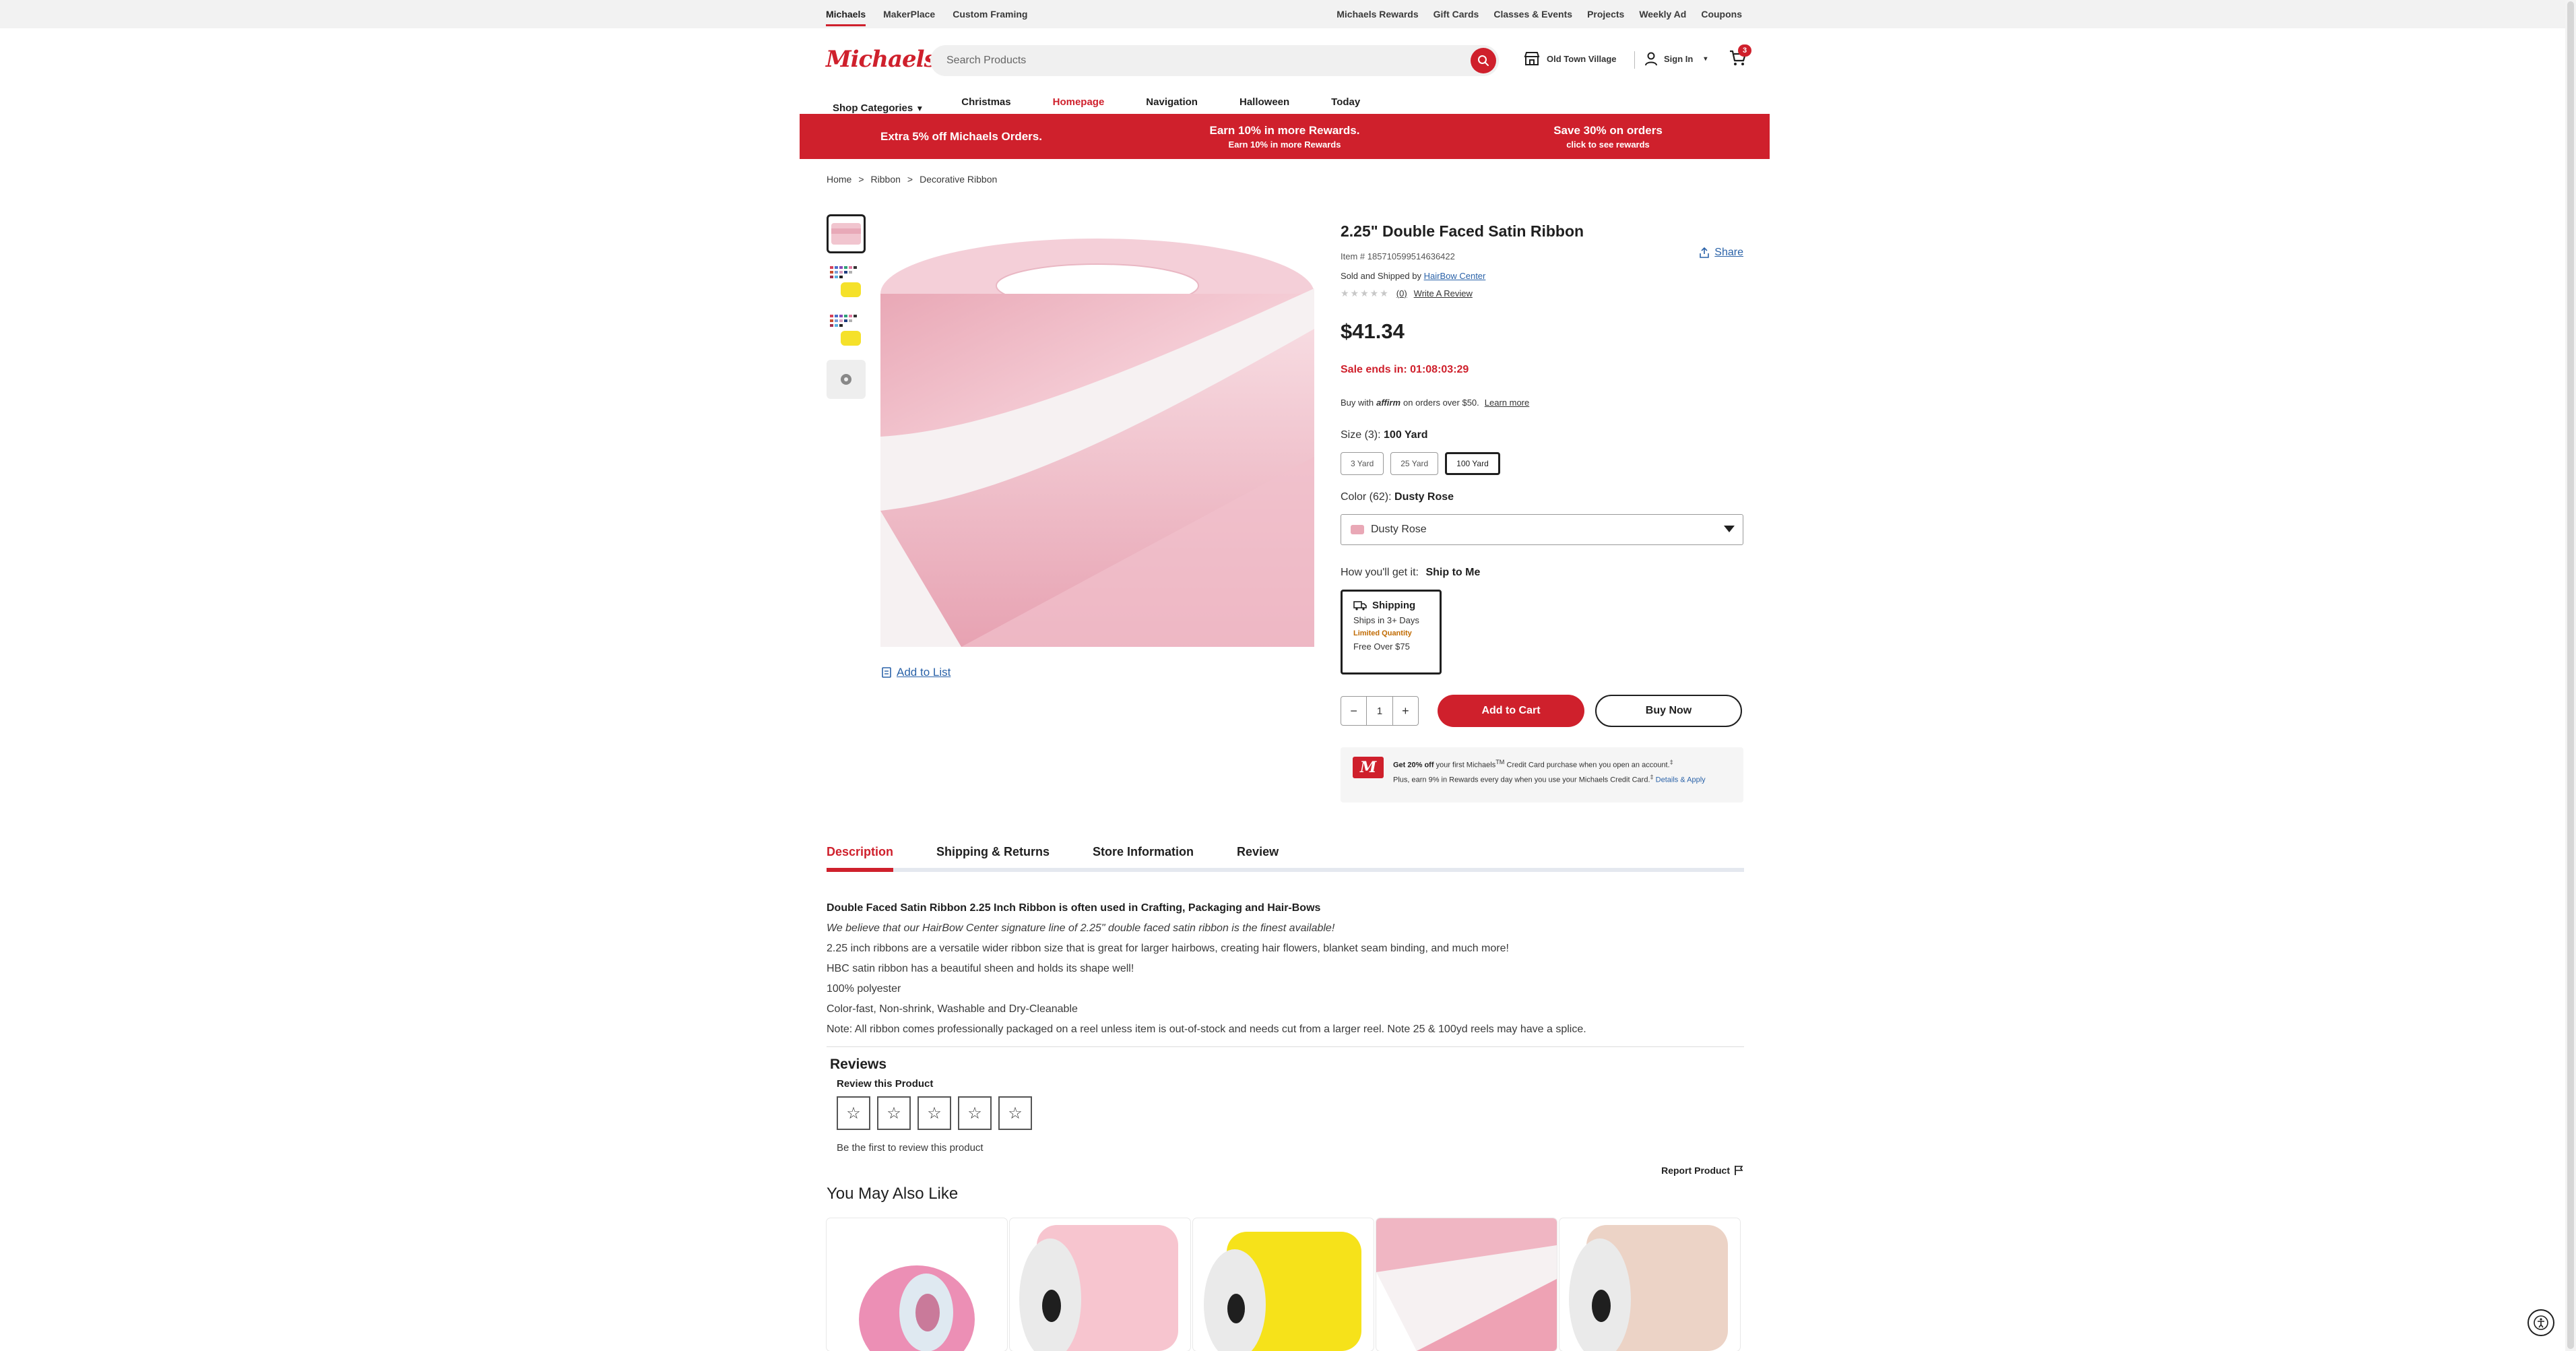 The height and width of the screenshot is (1351, 2576). I want to click on size-option-3-yard: 3 Yard, so click(1363, 463).